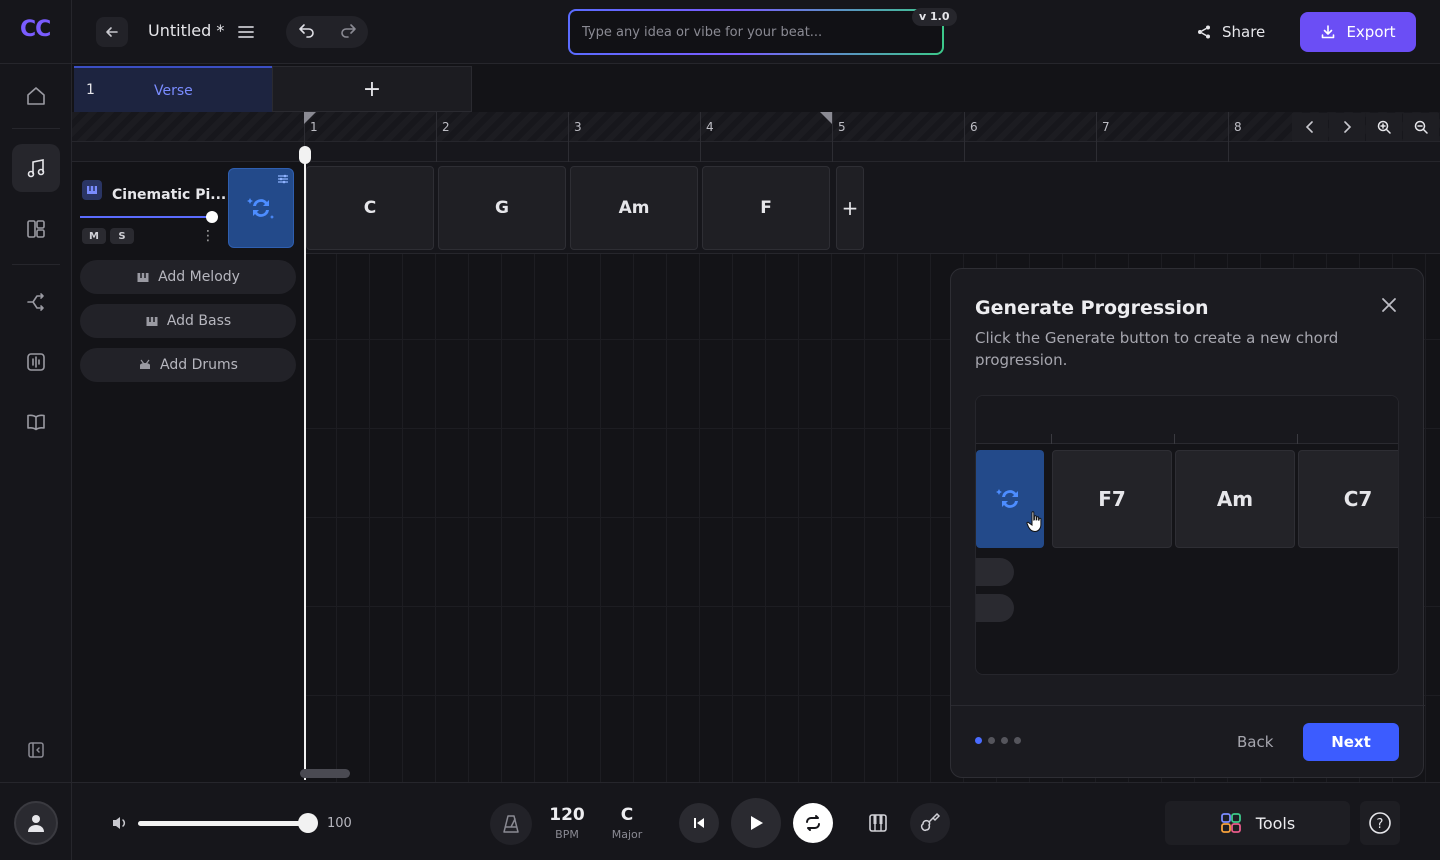 Image resolution: width=1440 pixels, height=860 pixels. I want to click on metronome-button, so click(511, 824).